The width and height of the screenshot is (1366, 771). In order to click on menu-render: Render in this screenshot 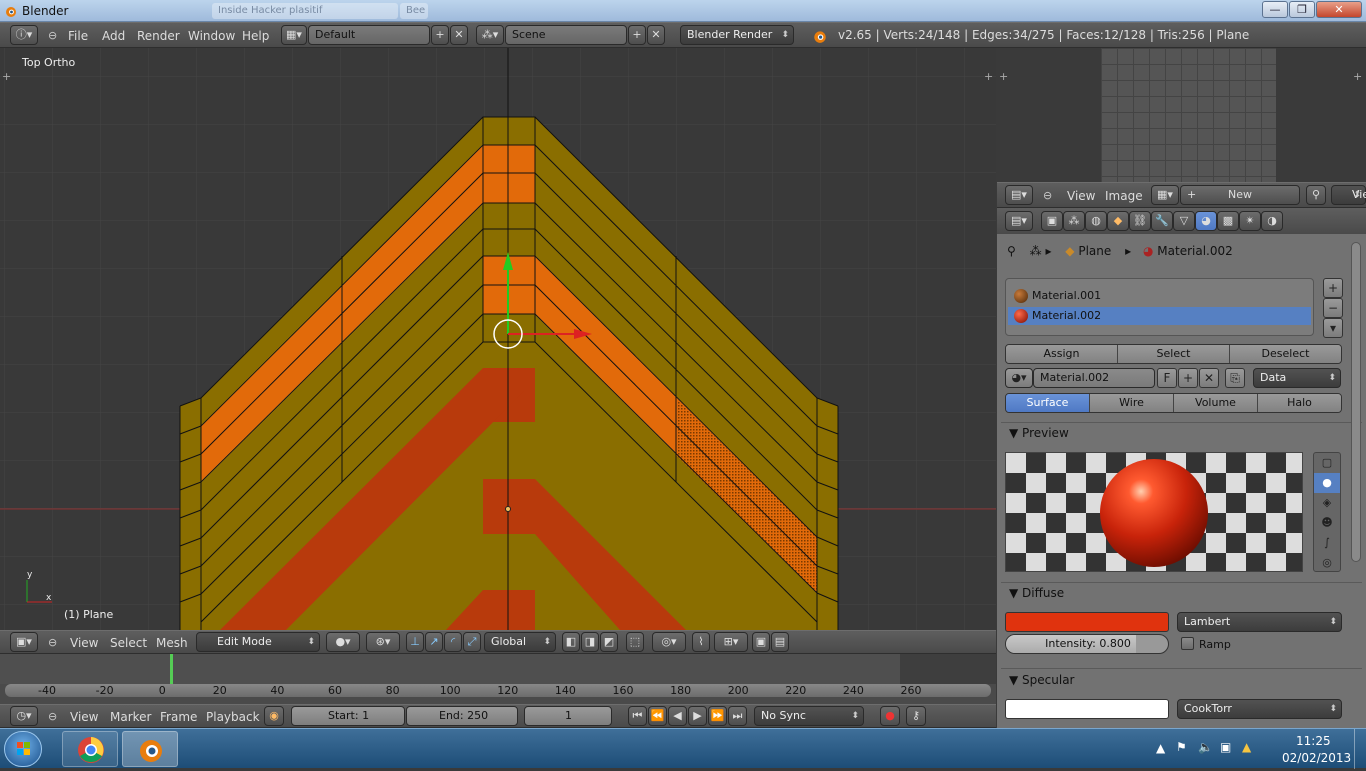, I will do `click(158, 36)`.